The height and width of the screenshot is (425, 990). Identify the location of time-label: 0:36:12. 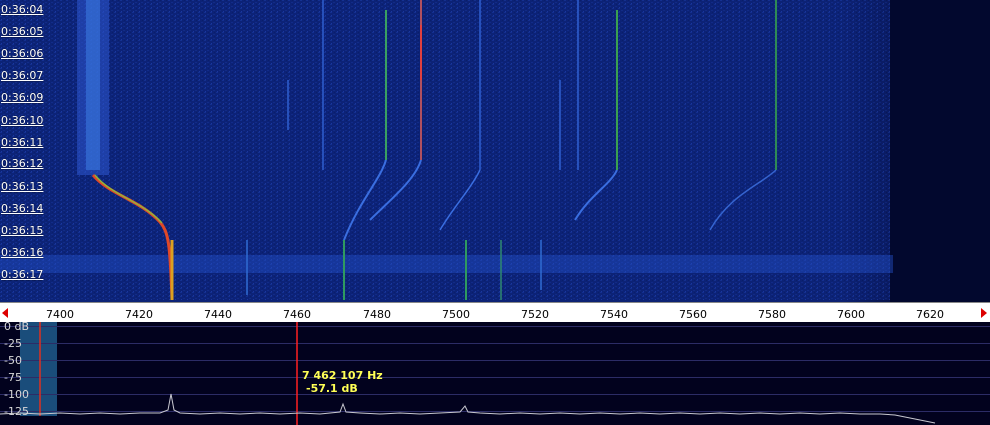
(22, 163).